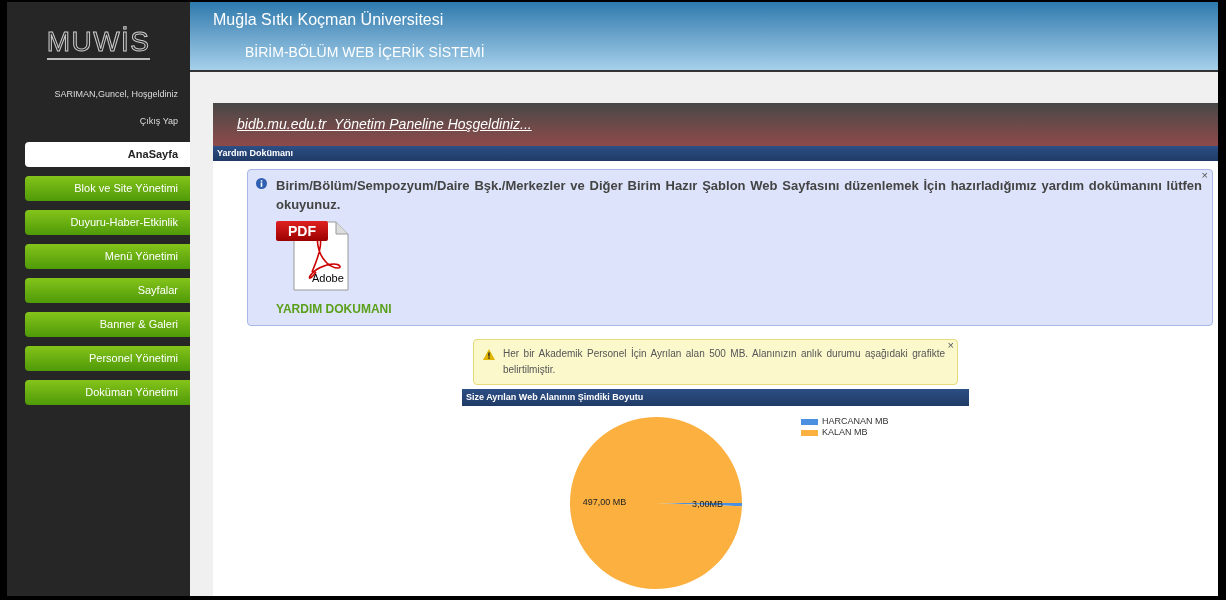 Image resolution: width=1226 pixels, height=600 pixels. I want to click on sidebar-item: Duyuru-Haber-Etkinlik, so click(107, 222).